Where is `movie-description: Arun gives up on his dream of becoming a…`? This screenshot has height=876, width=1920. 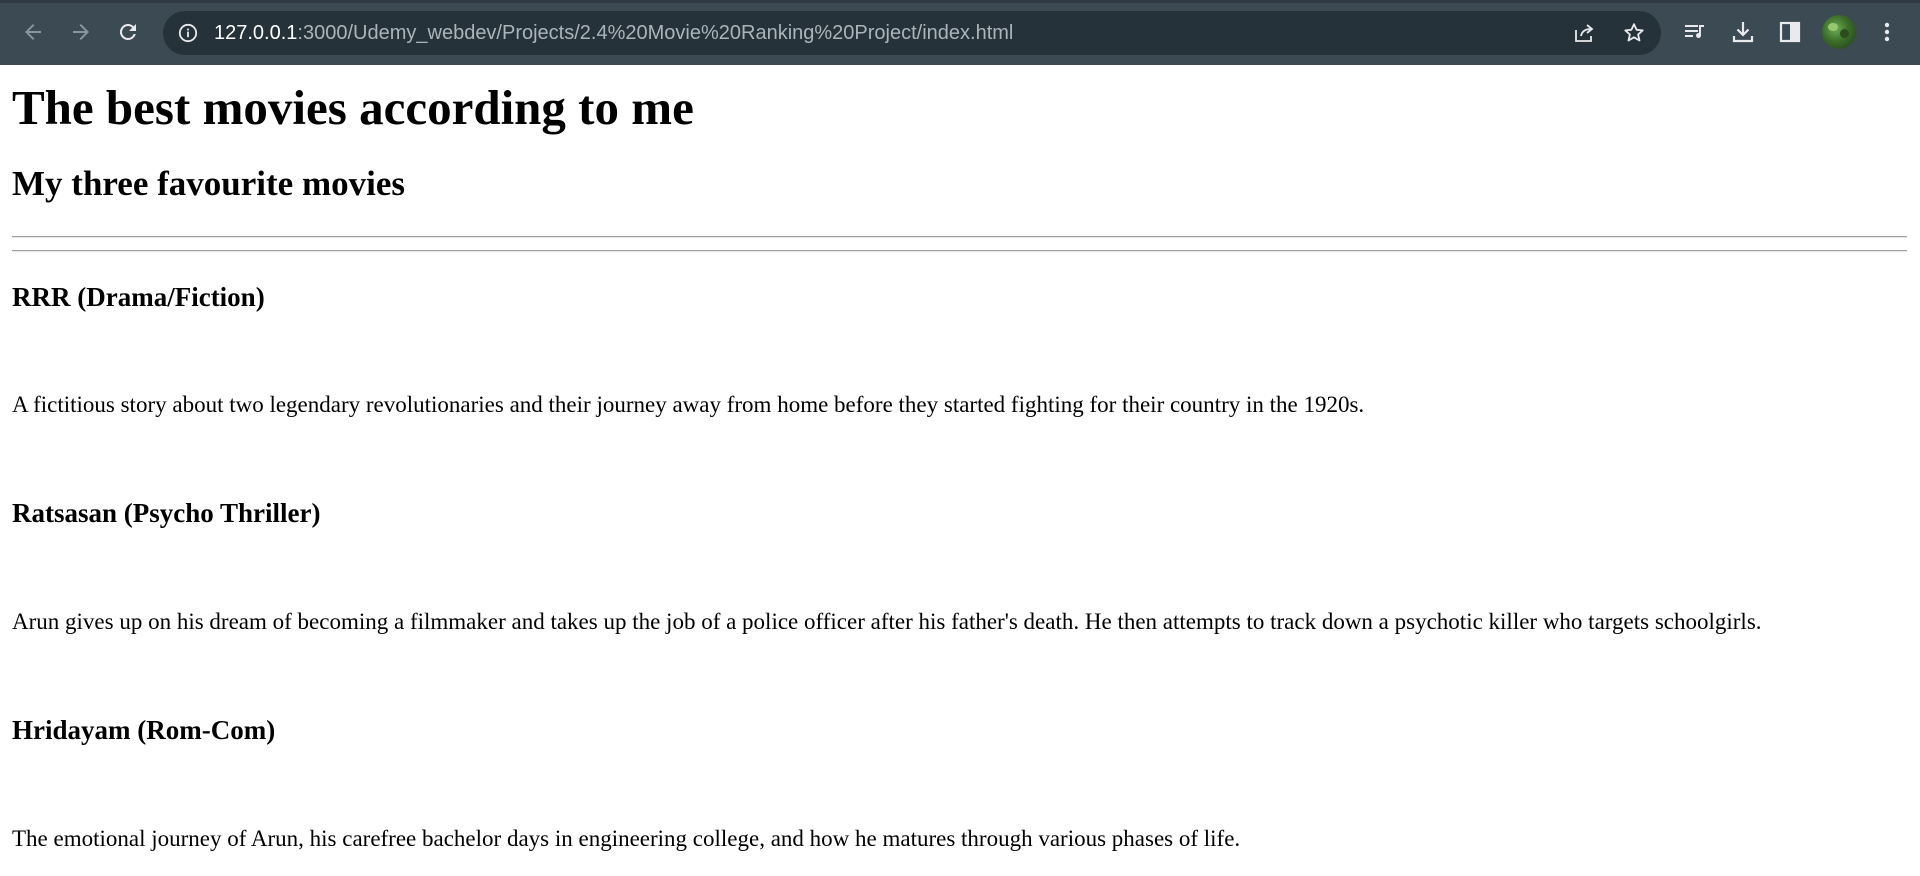 movie-description: Arun gives up on his dream of becoming a… is located at coordinates (887, 621).